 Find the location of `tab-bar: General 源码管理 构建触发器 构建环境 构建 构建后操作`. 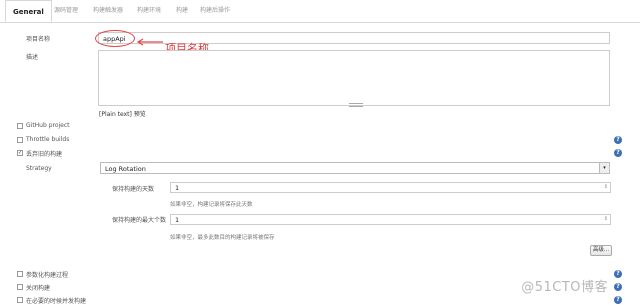

tab-bar: General 源码管理 构建触发器 构建环境 构建 构建后操作 is located at coordinates (320, 11).